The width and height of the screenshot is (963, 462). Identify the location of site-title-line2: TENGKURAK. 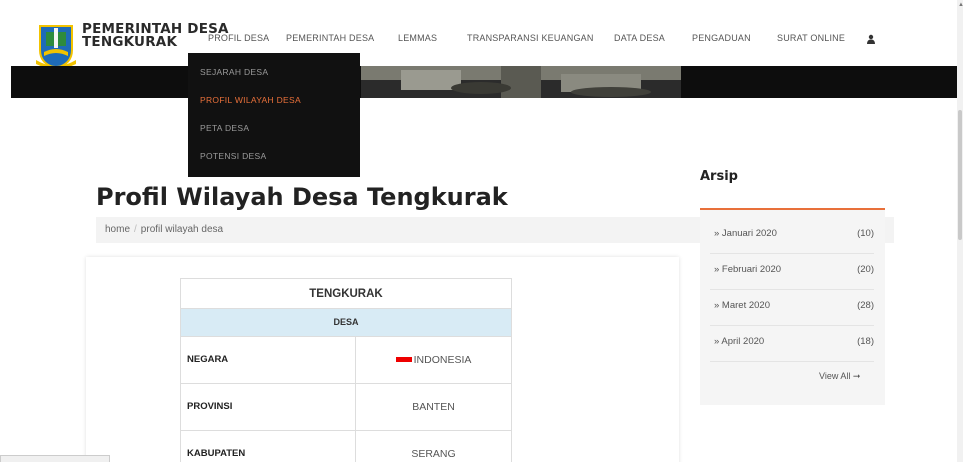
(130, 42).